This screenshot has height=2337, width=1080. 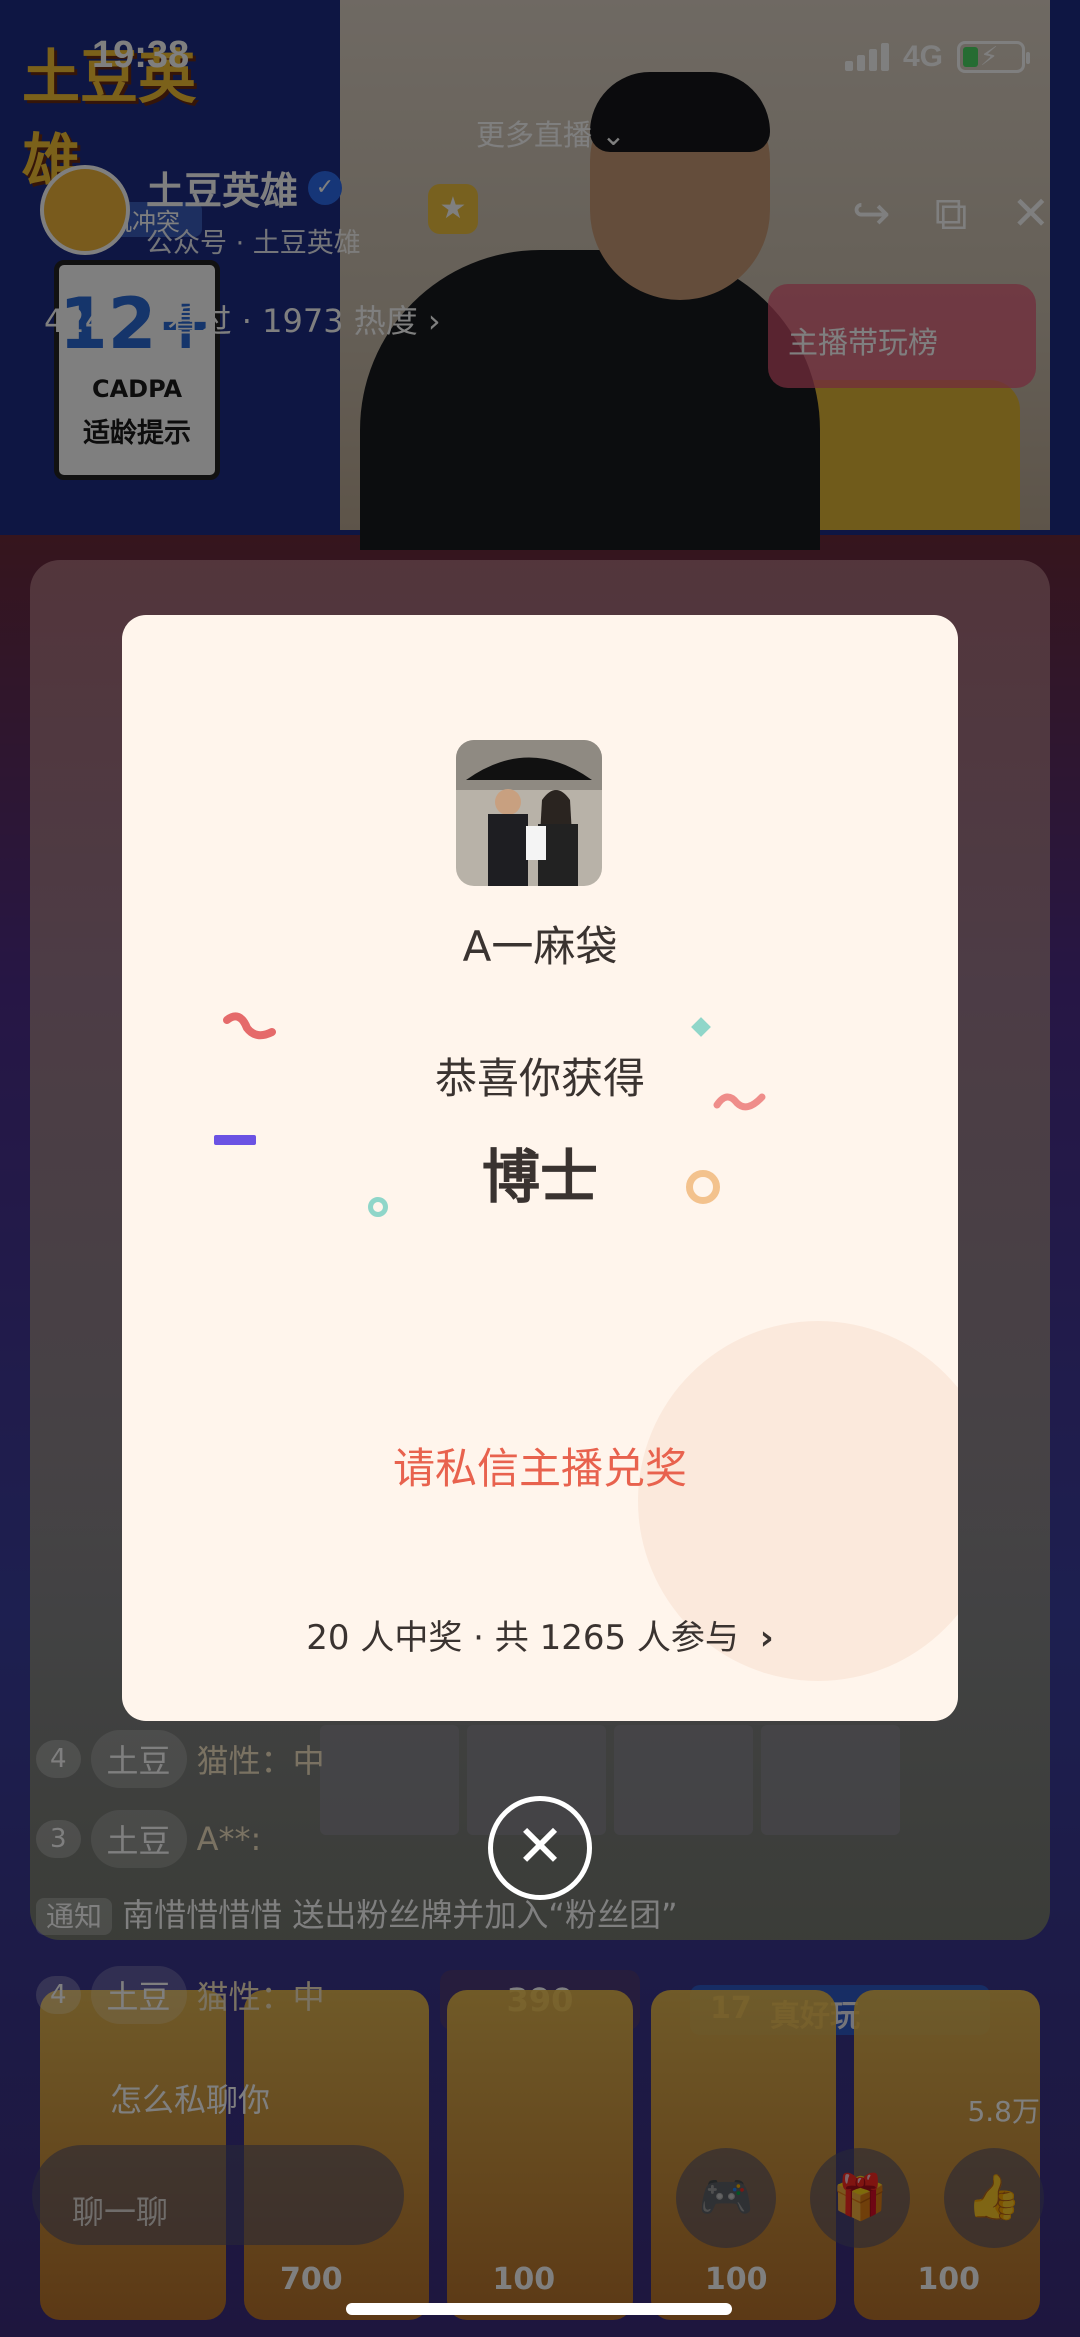 What do you see at coordinates (540, 946) in the screenshot?
I see `winner-name: A一麻袋` at bounding box center [540, 946].